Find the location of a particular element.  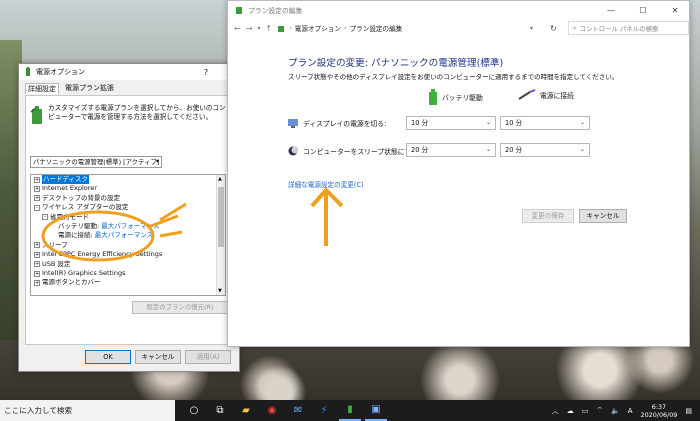

ime-indicator: A is located at coordinates (630, 411).